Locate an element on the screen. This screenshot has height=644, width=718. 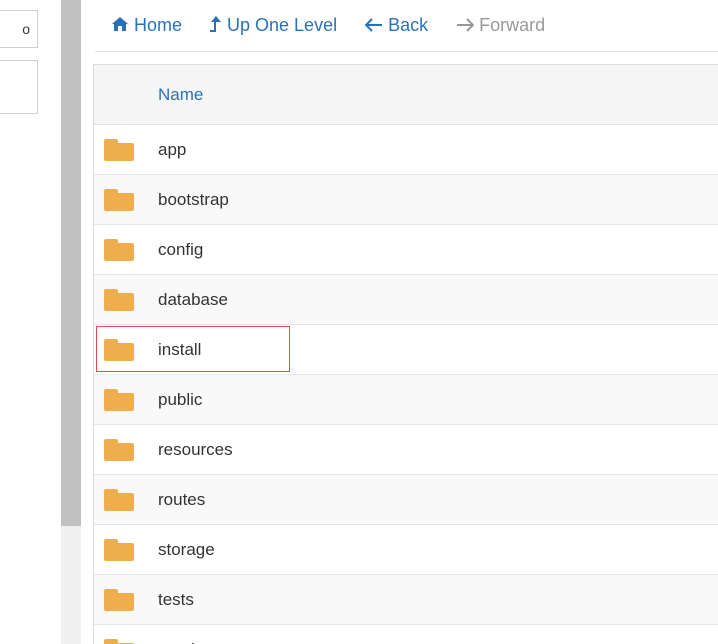
table-row: tests is located at coordinates (406, 600).